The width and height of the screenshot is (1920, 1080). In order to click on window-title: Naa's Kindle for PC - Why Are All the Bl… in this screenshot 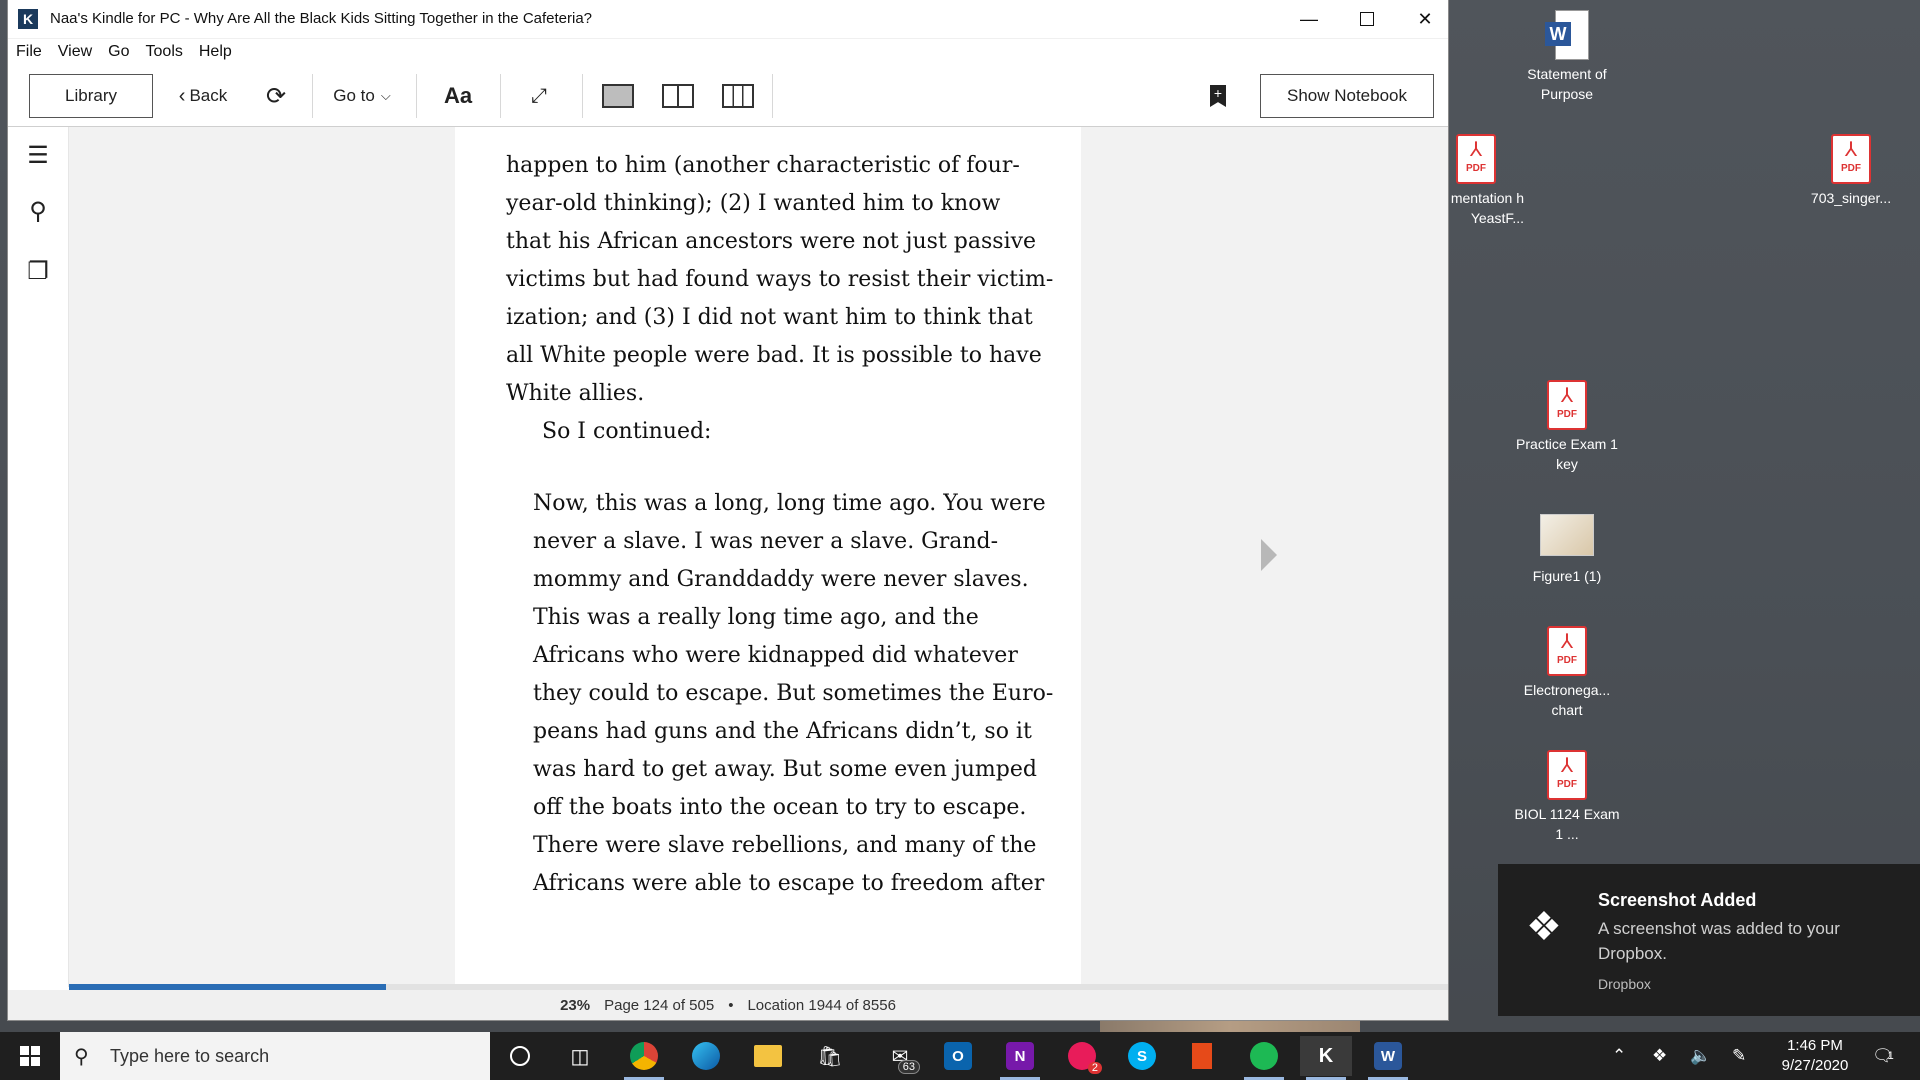, I will do `click(321, 18)`.